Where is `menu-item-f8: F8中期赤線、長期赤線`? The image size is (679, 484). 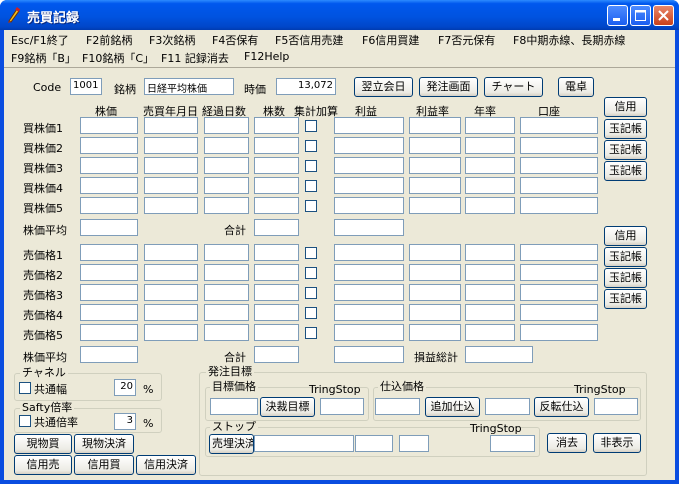 menu-item-f8: F8中期赤線、長期赤線 is located at coordinates (569, 40).